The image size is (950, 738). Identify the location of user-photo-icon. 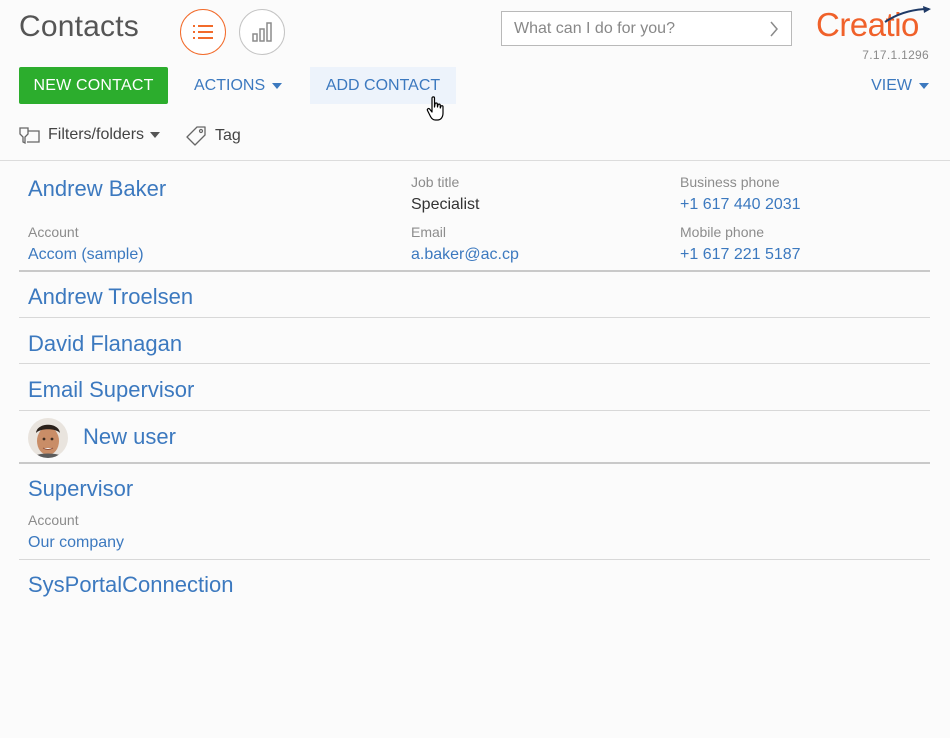
(48, 438).